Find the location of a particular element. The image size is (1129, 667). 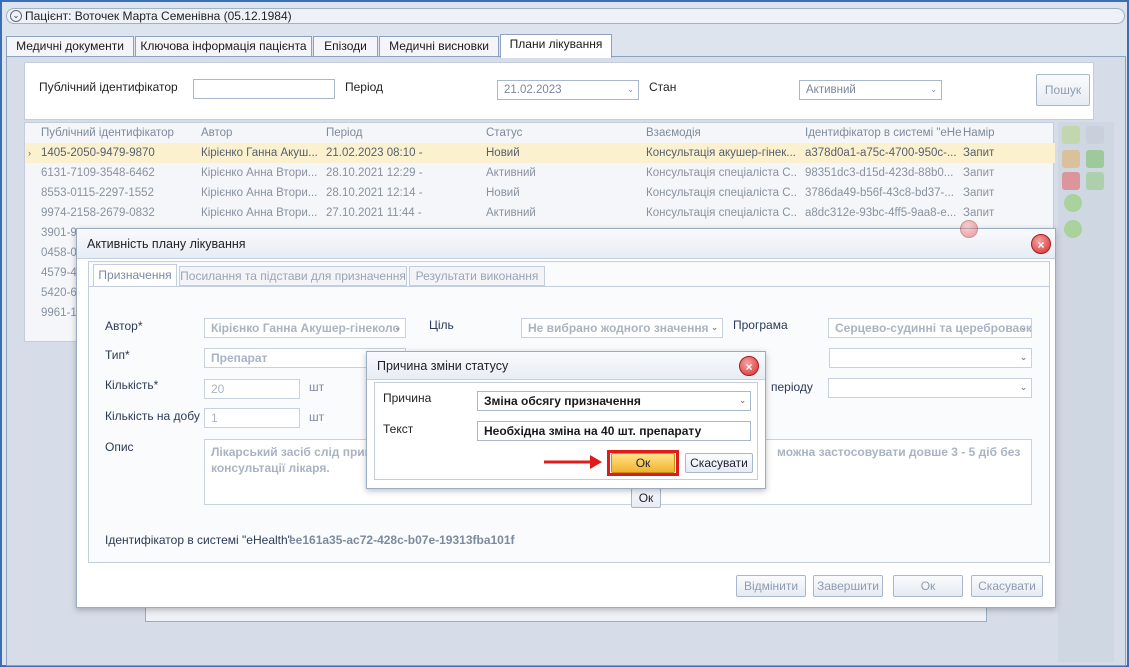

period-label: періоду is located at coordinates (792, 387).